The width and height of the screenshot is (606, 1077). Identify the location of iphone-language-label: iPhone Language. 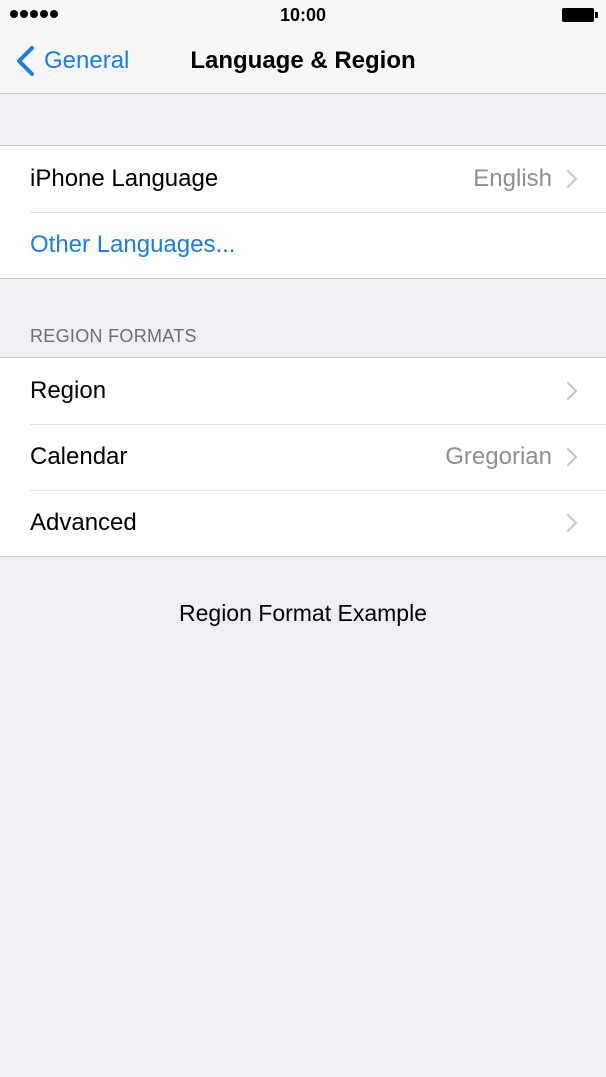
(124, 178).